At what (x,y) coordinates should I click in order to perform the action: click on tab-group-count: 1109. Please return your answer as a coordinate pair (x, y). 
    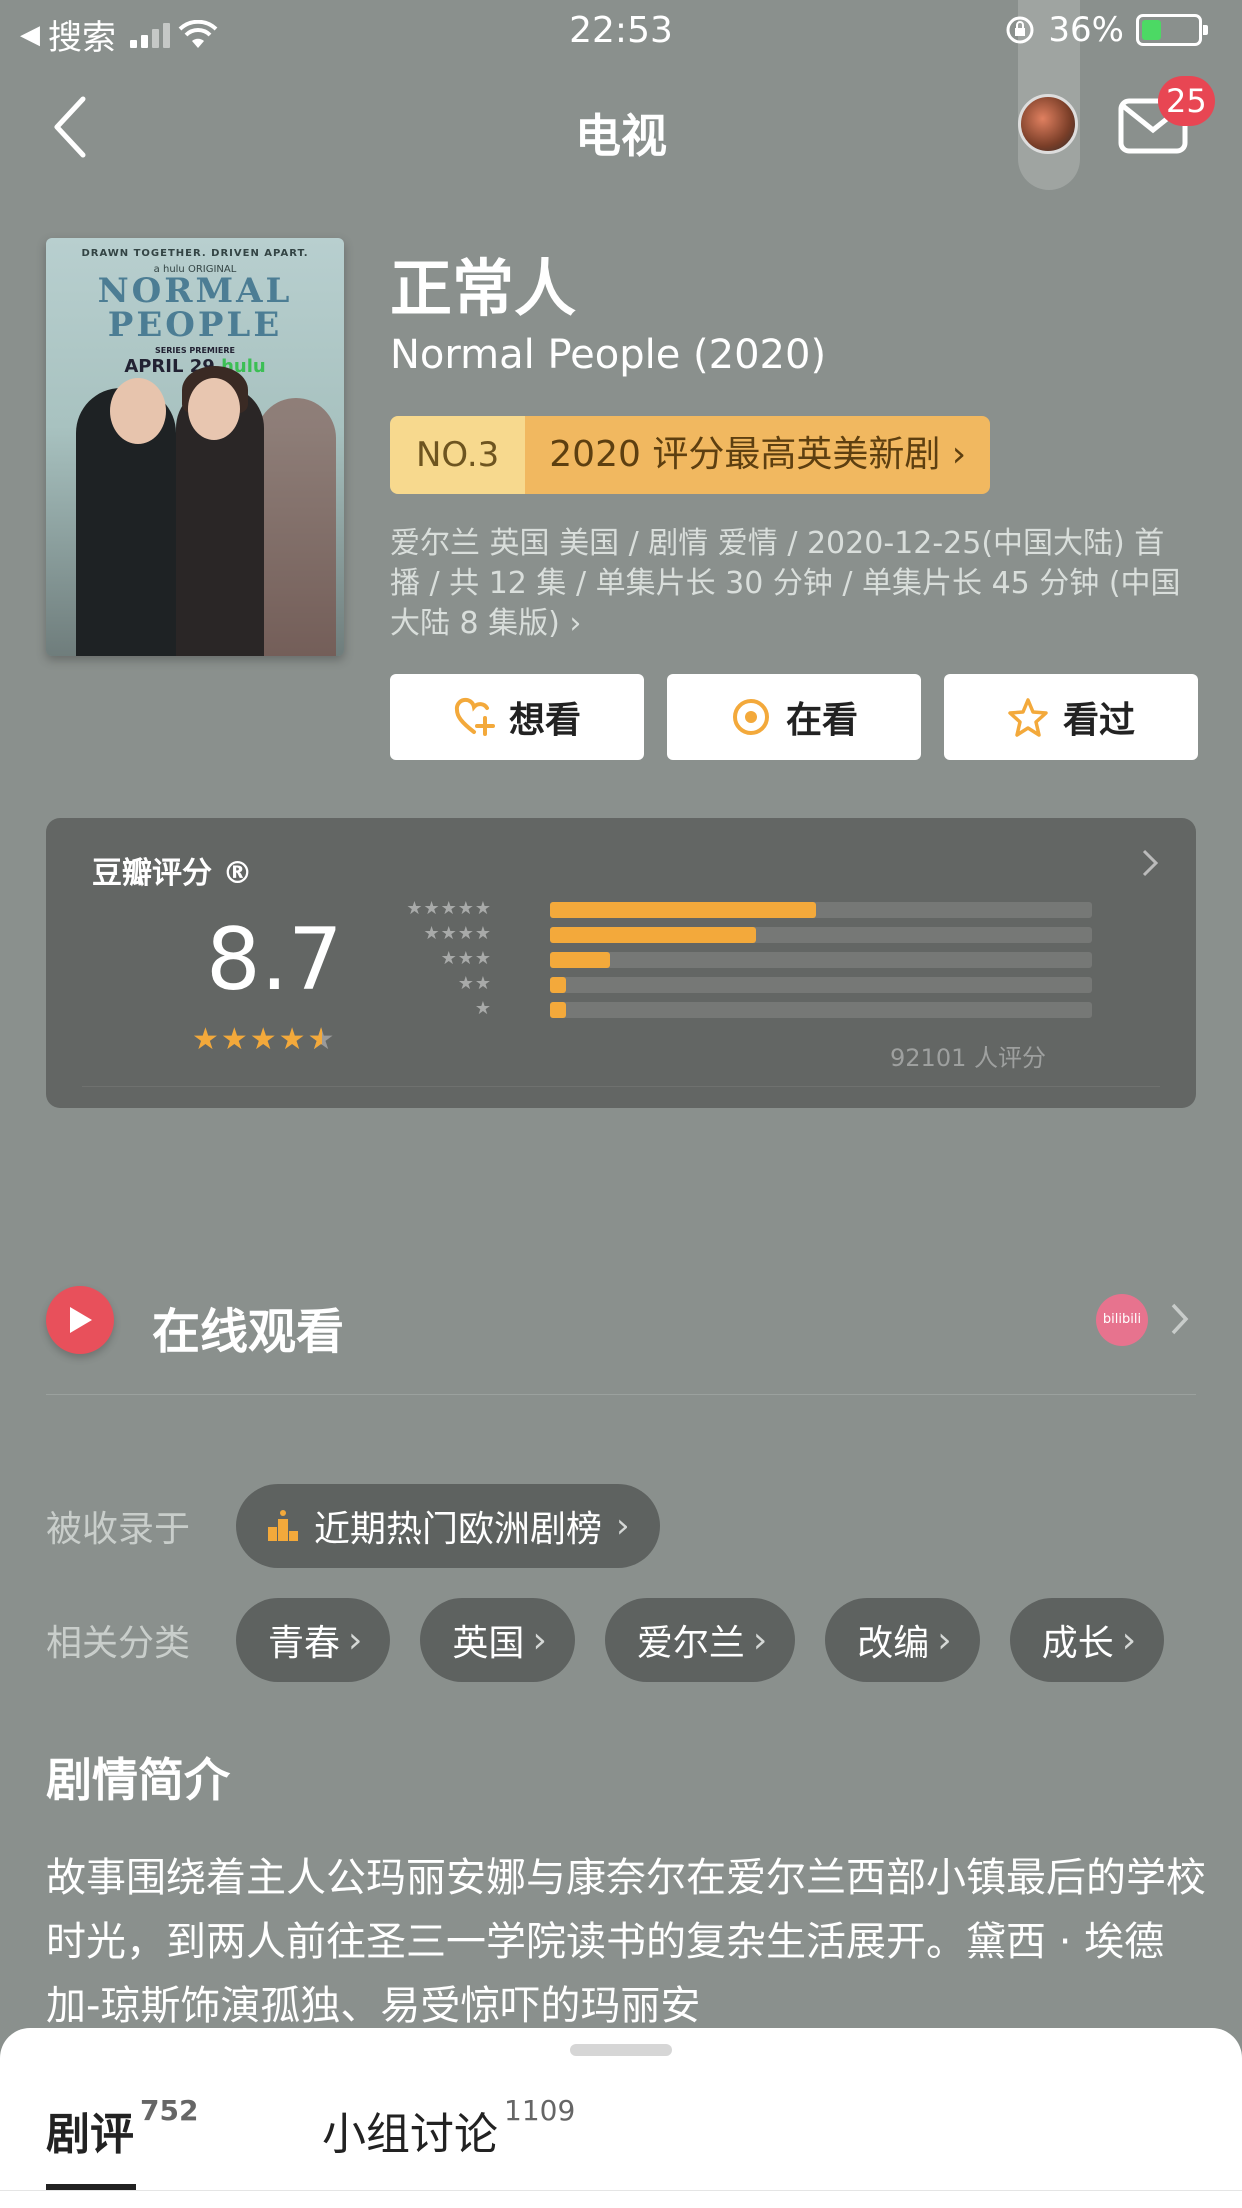
    Looking at the image, I should click on (540, 2110).